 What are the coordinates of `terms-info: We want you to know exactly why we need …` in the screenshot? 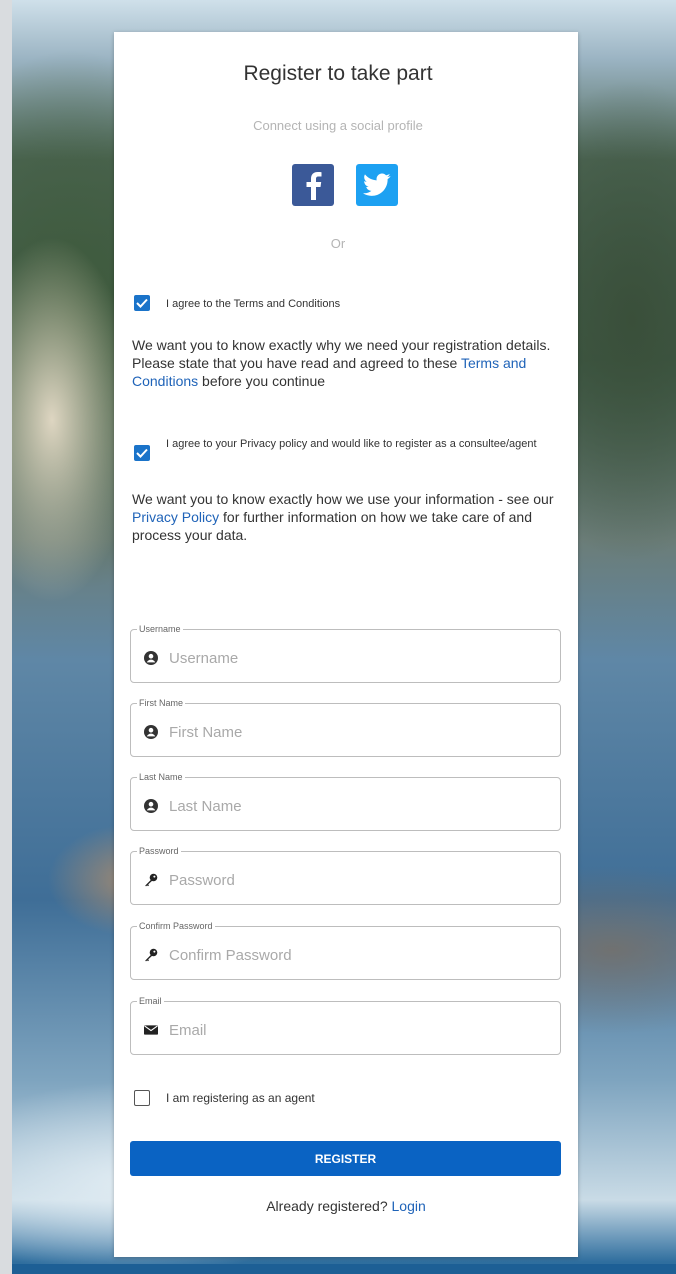 It's located at (346, 363).